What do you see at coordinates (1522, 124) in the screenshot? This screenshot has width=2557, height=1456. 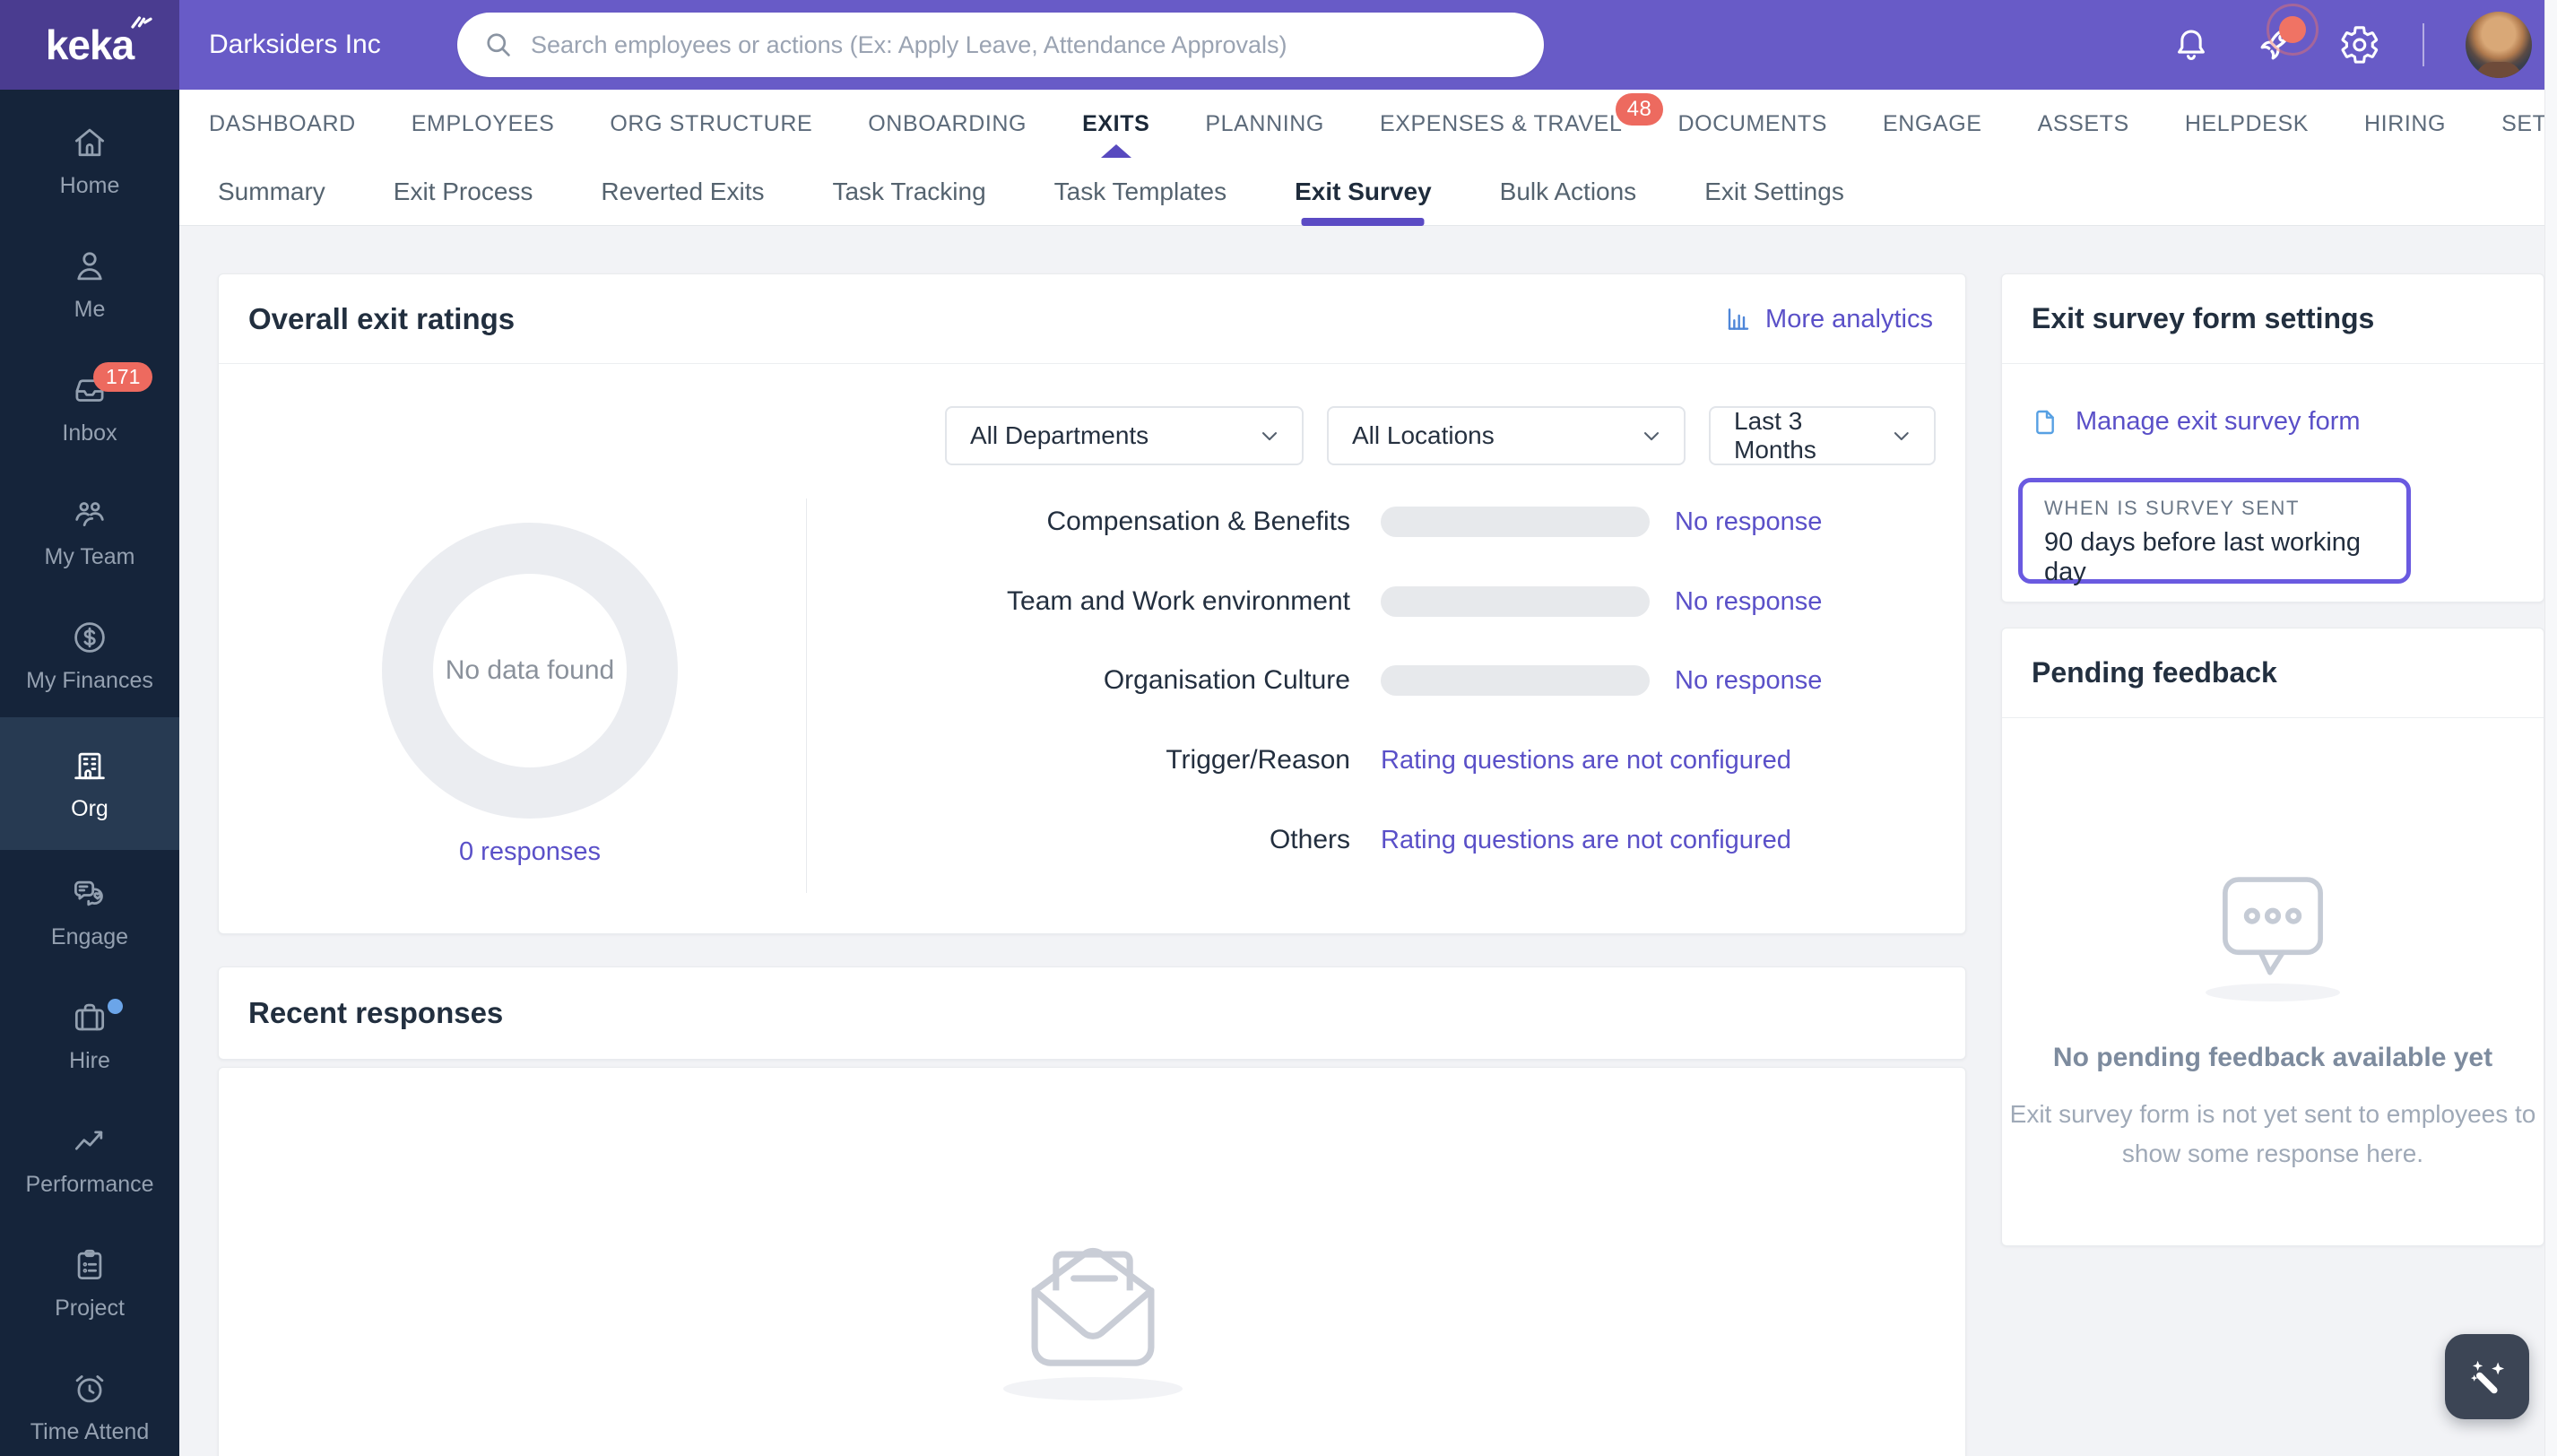 I see `nav-expenses-travel: EXPENSES & TRAVEL 48` at bounding box center [1522, 124].